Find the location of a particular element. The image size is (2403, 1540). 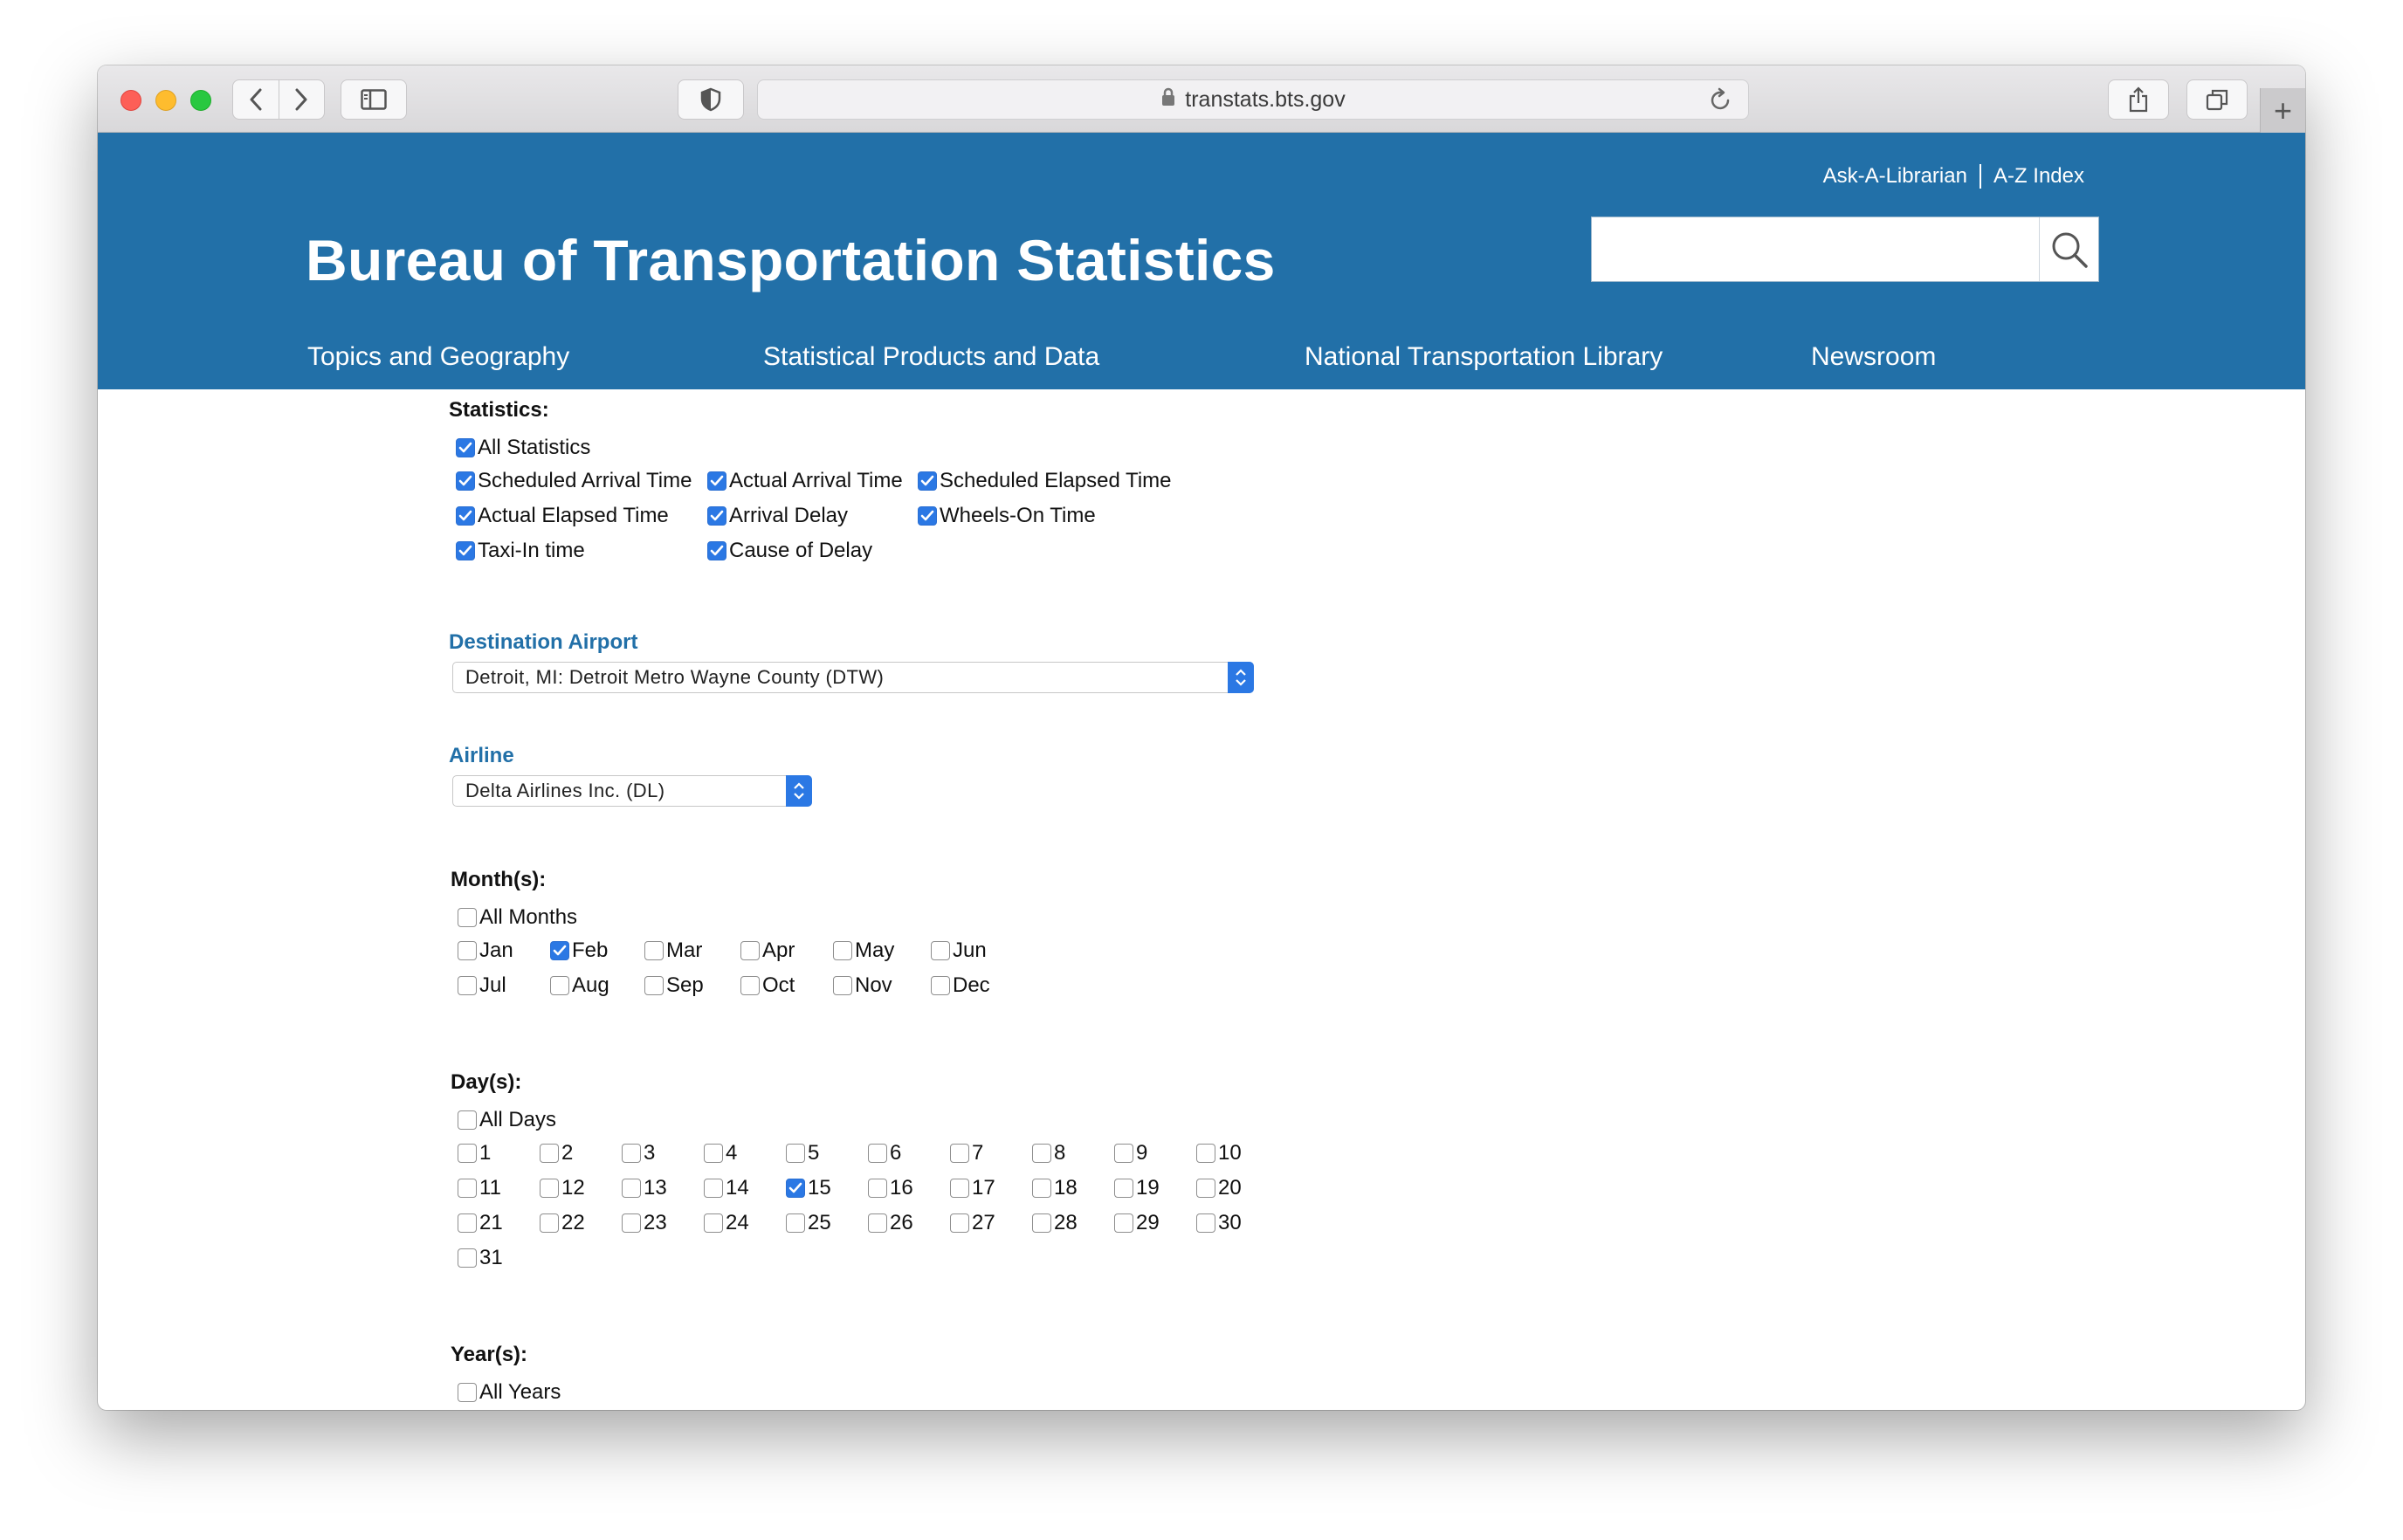

day-20-checkbox-item: 20 is located at coordinates (1219, 1188).